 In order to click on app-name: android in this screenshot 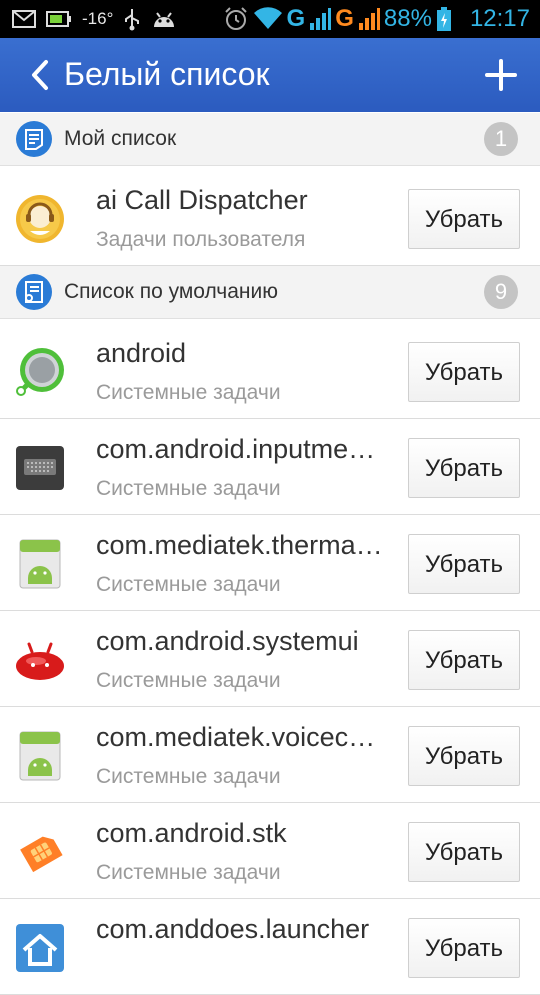, I will do `click(141, 353)`.